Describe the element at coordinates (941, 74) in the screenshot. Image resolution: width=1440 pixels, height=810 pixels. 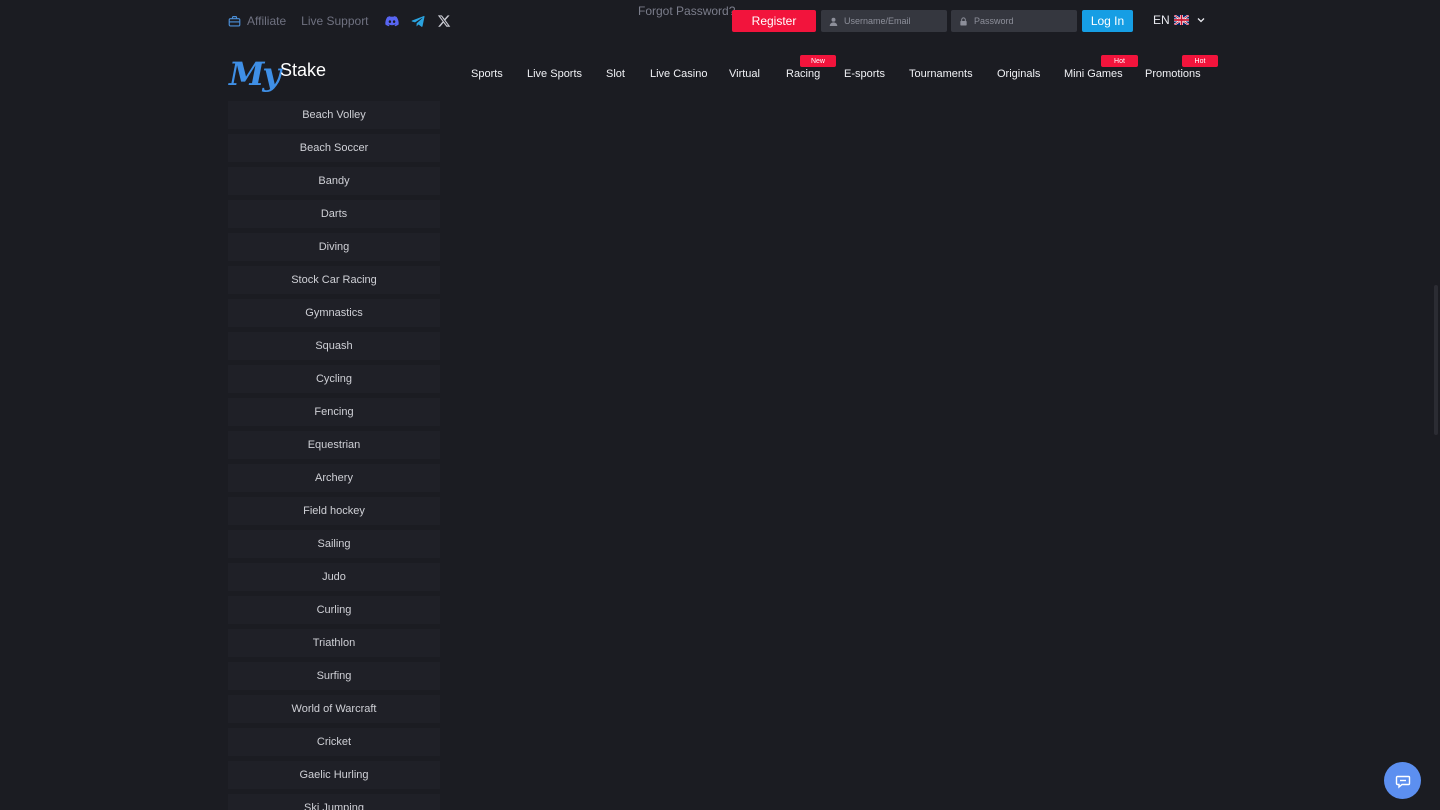
I see `nav-tournaments: Tournaments` at that location.